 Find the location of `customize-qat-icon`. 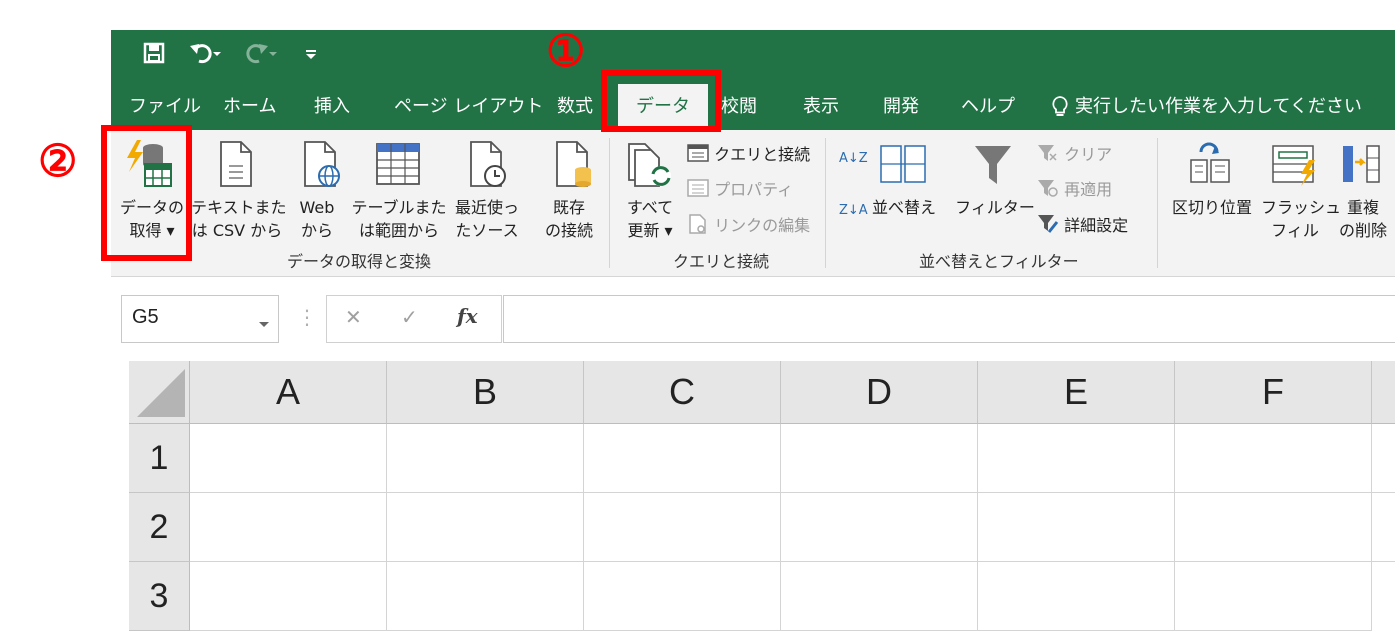

customize-qat-icon is located at coordinates (311, 56).